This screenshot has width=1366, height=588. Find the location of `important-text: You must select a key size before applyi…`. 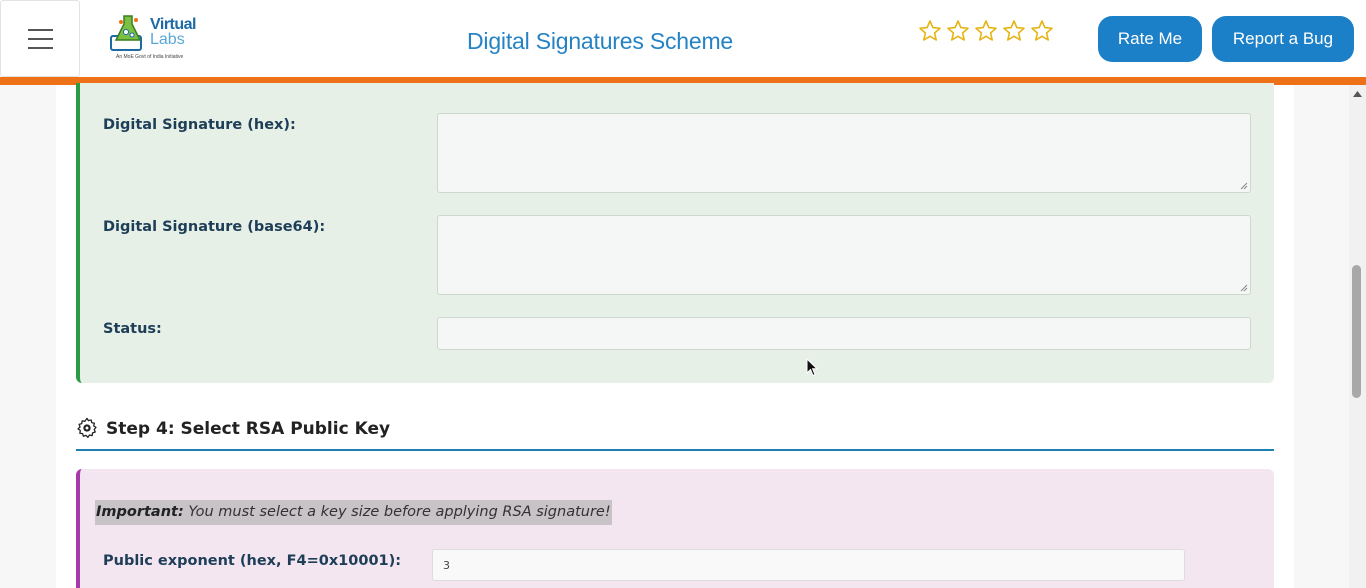

important-text: You must select a key size before applyi… is located at coordinates (397, 512).